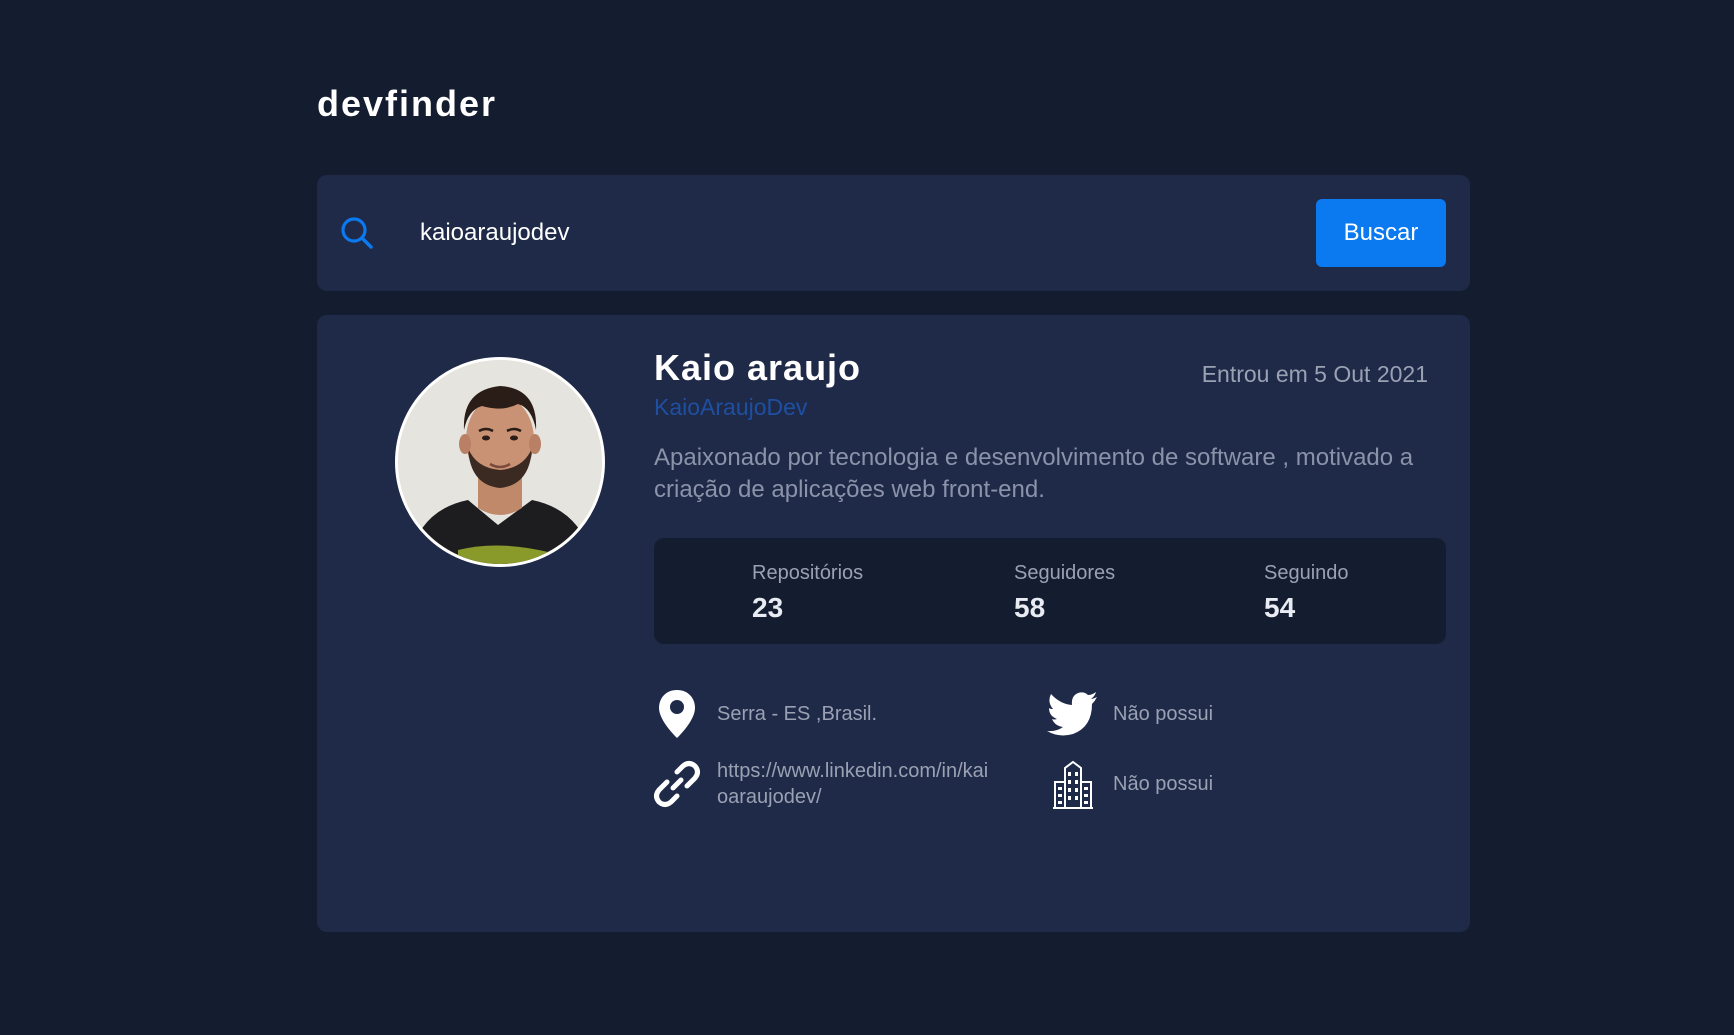 The image size is (1734, 1035). Describe the element at coordinates (807, 592) in the screenshot. I see `stat-repos: Repositórios 23` at that location.